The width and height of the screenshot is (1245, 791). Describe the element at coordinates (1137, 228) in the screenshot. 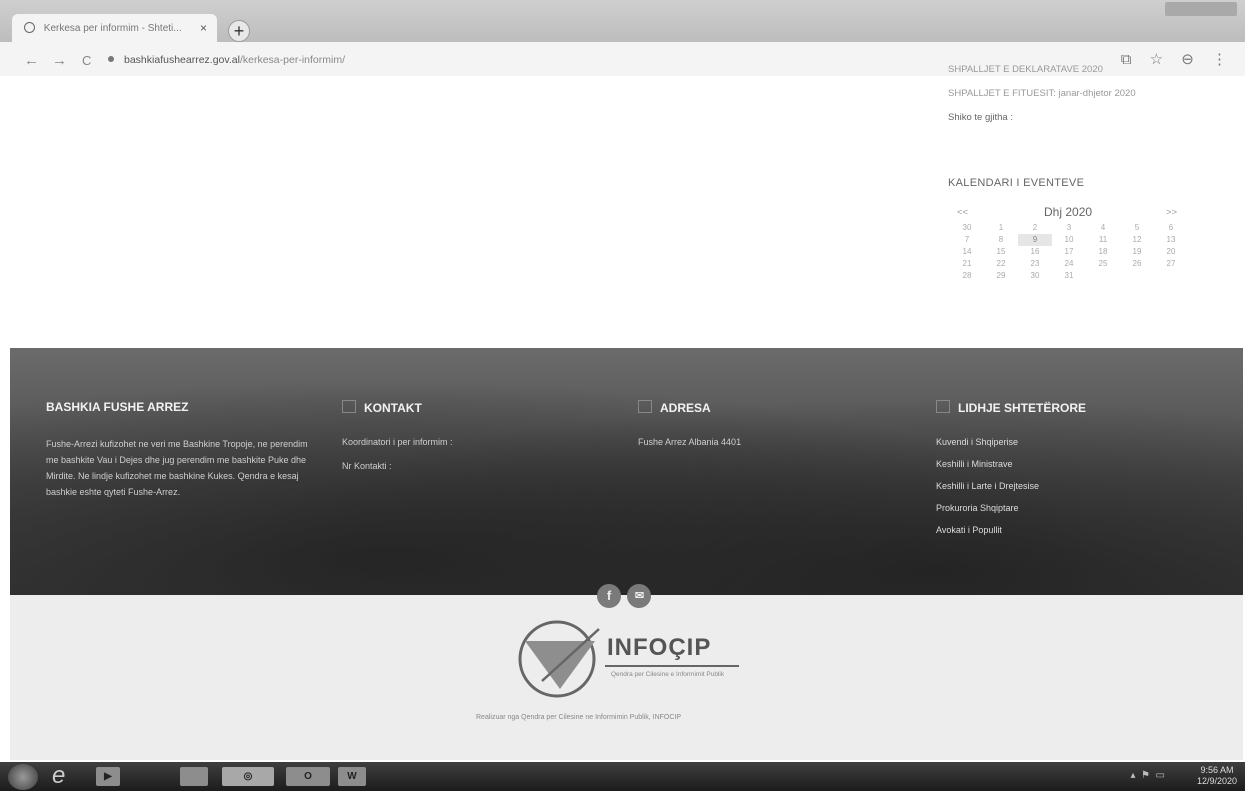

I see `calendar-day: 5` at that location.